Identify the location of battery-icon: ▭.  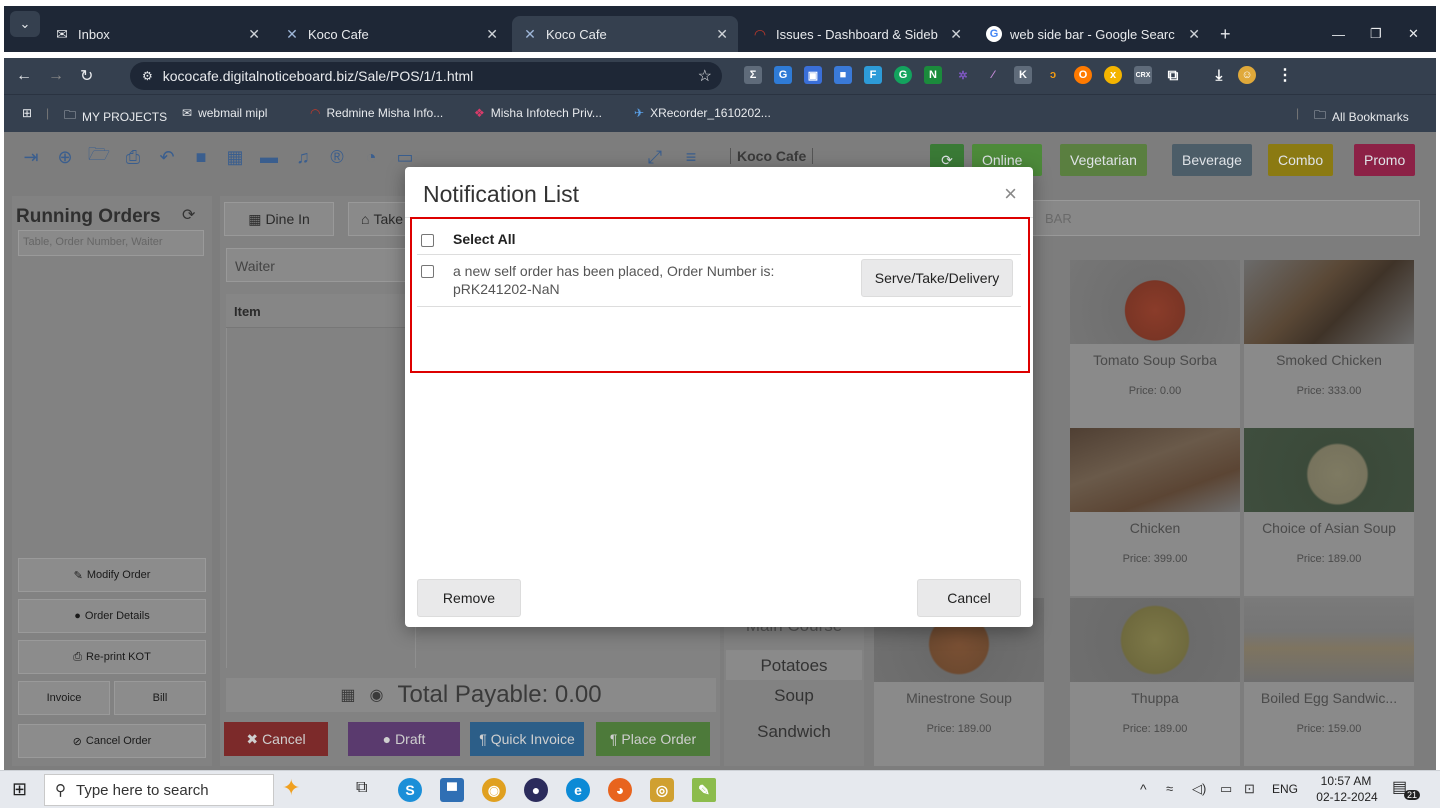
(1226, 789).